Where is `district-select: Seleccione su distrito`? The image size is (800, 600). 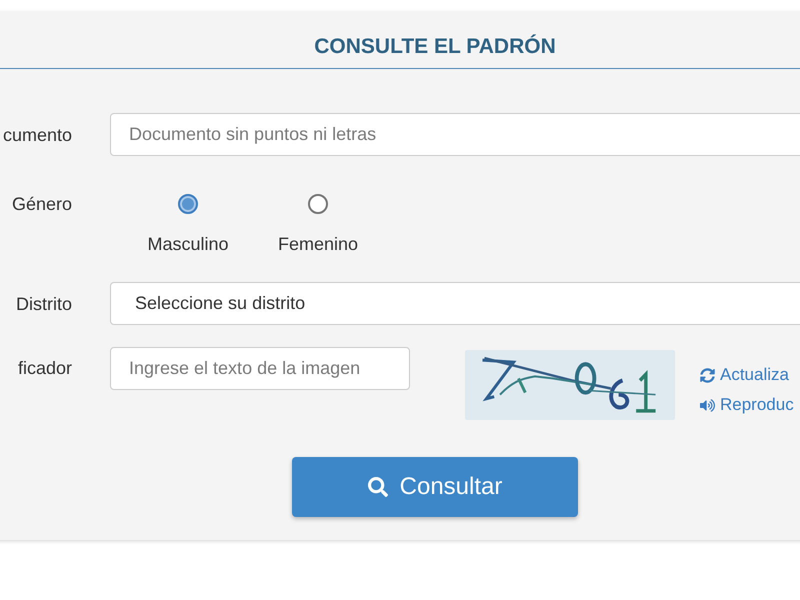
district-select: Seleccione su distrito is located at coordinates (455, 303).